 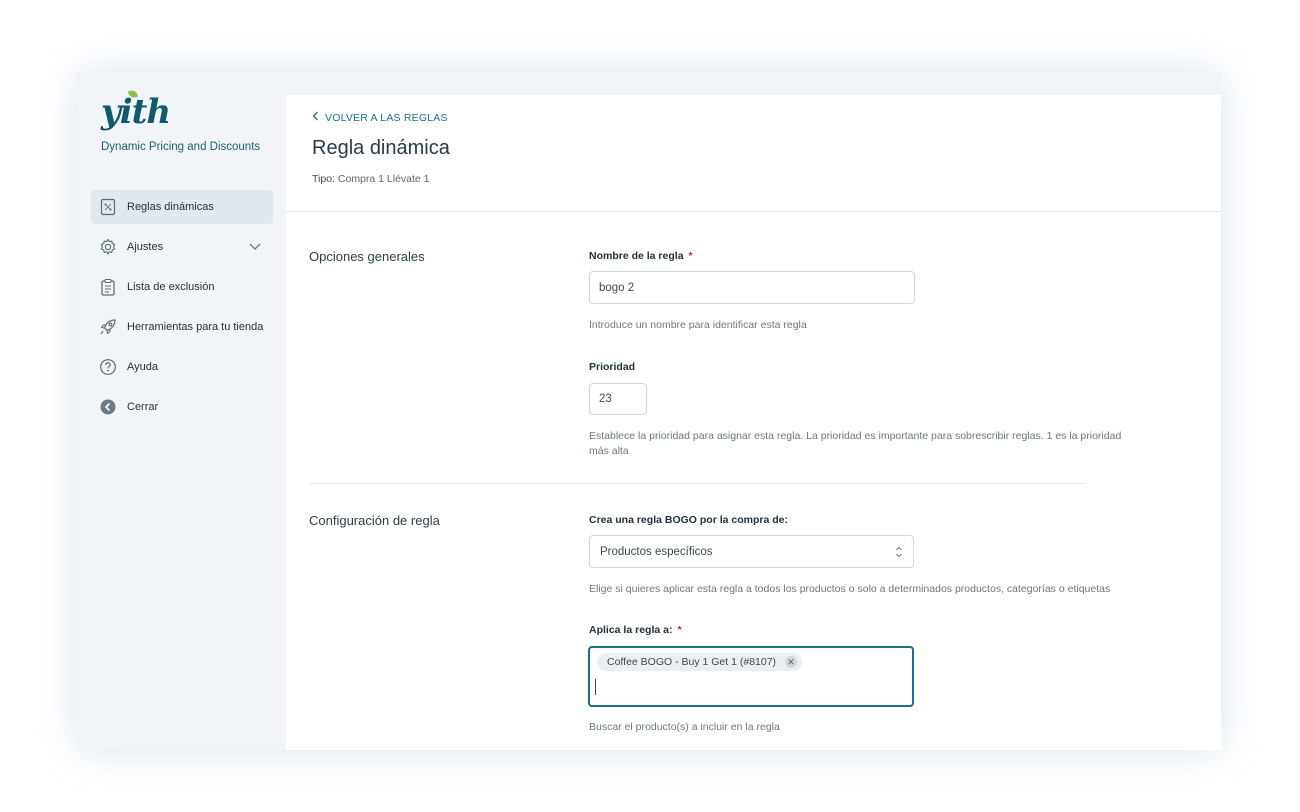 What do you see at coordinates (752, 287) in the screenshot?
I see `rule-name-input: bogo 2` at bounding box center [752, 287].